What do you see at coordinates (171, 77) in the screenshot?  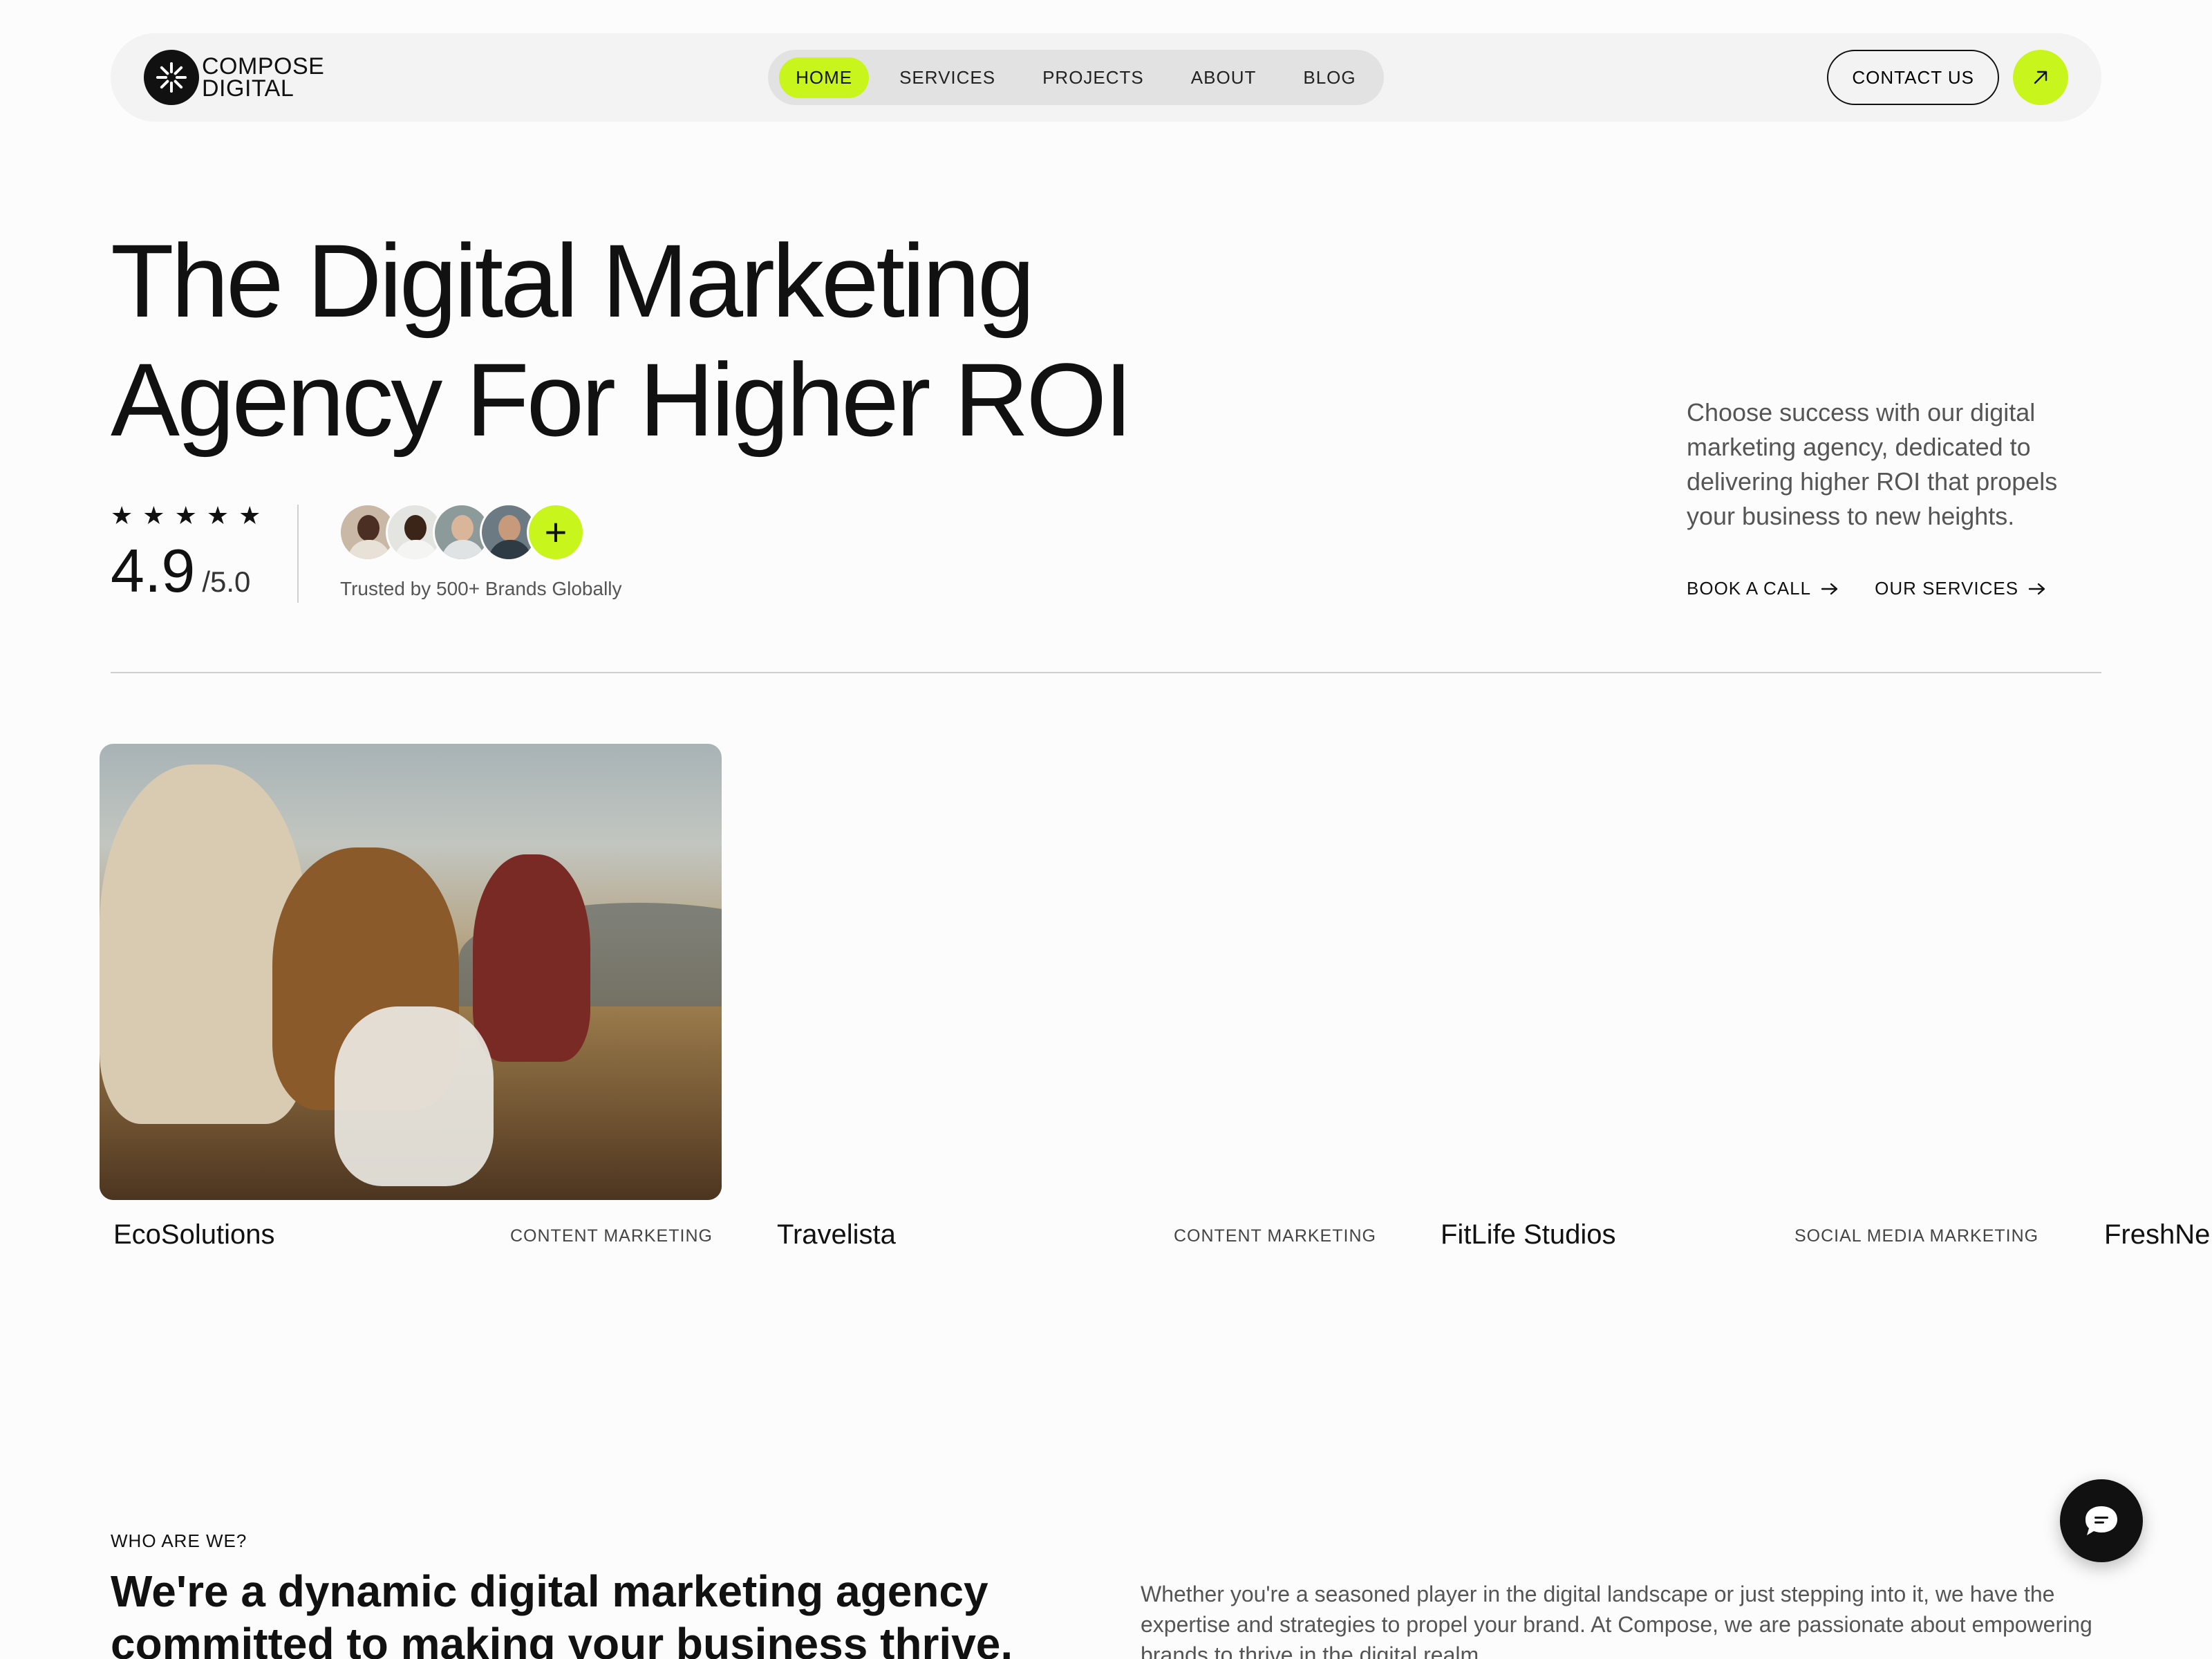 I see `sunburst-icon` at bounding box center [171, 77].